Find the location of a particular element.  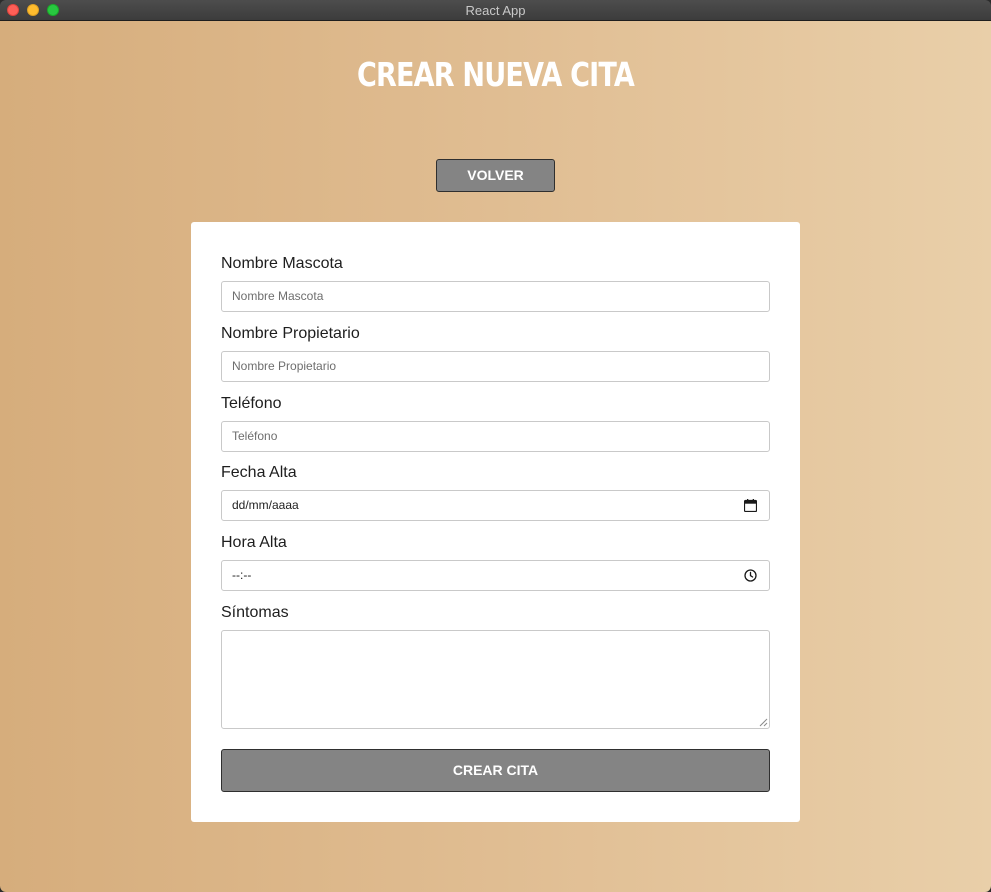

pet-name-label: Nombre Mascota is located at coordinates (282, 263).